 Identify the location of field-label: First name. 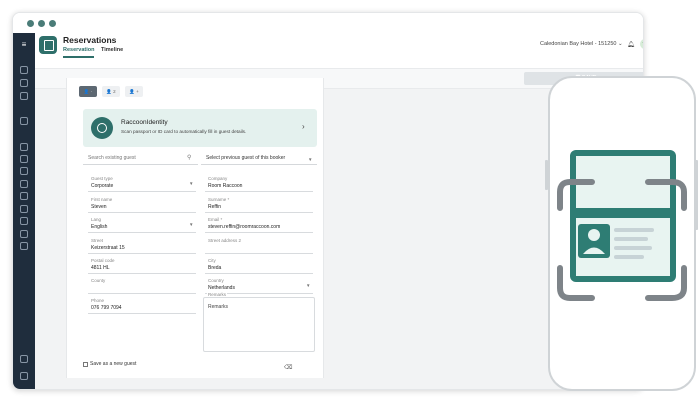
(102, 199).